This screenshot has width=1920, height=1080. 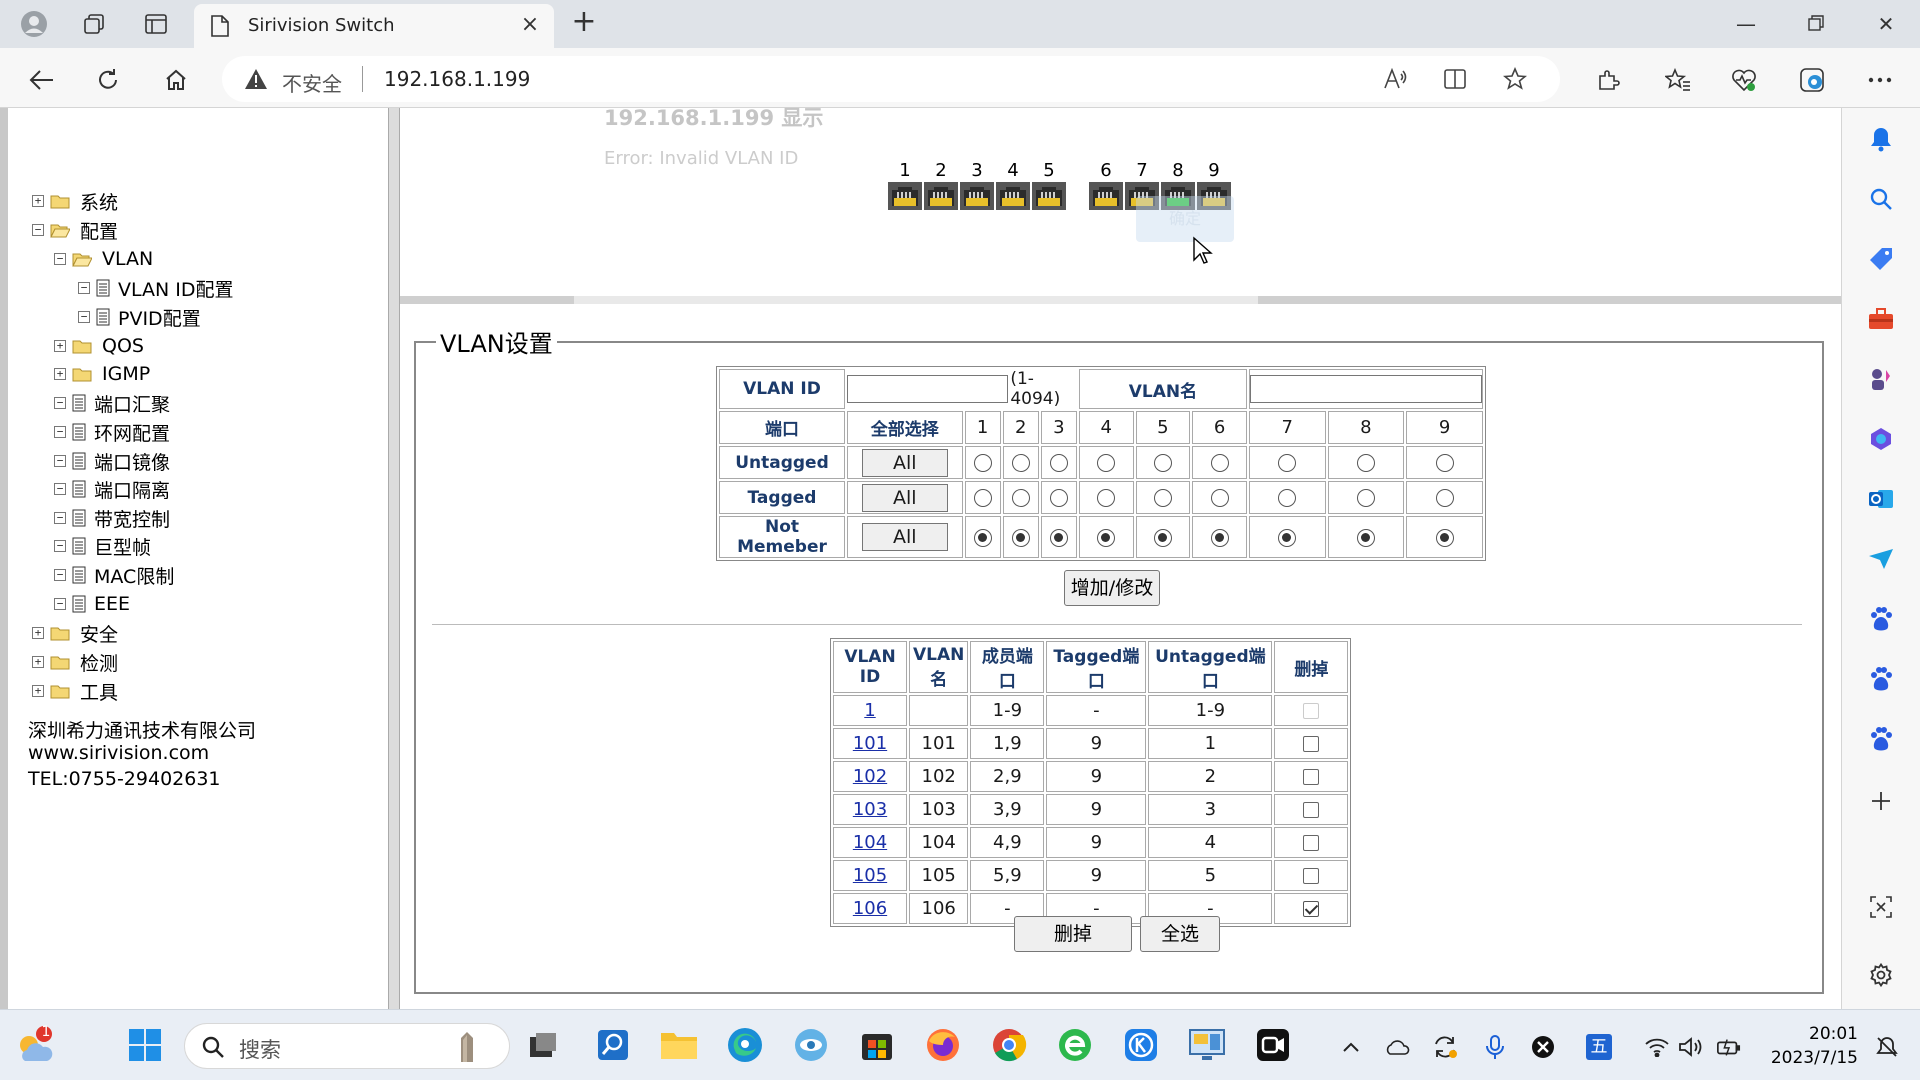 What do you see at coordinates (112, 403) in the screenshot?
I see `tree-node-port-trunk: − 端口汇聚` at bounding box center [112, 403].